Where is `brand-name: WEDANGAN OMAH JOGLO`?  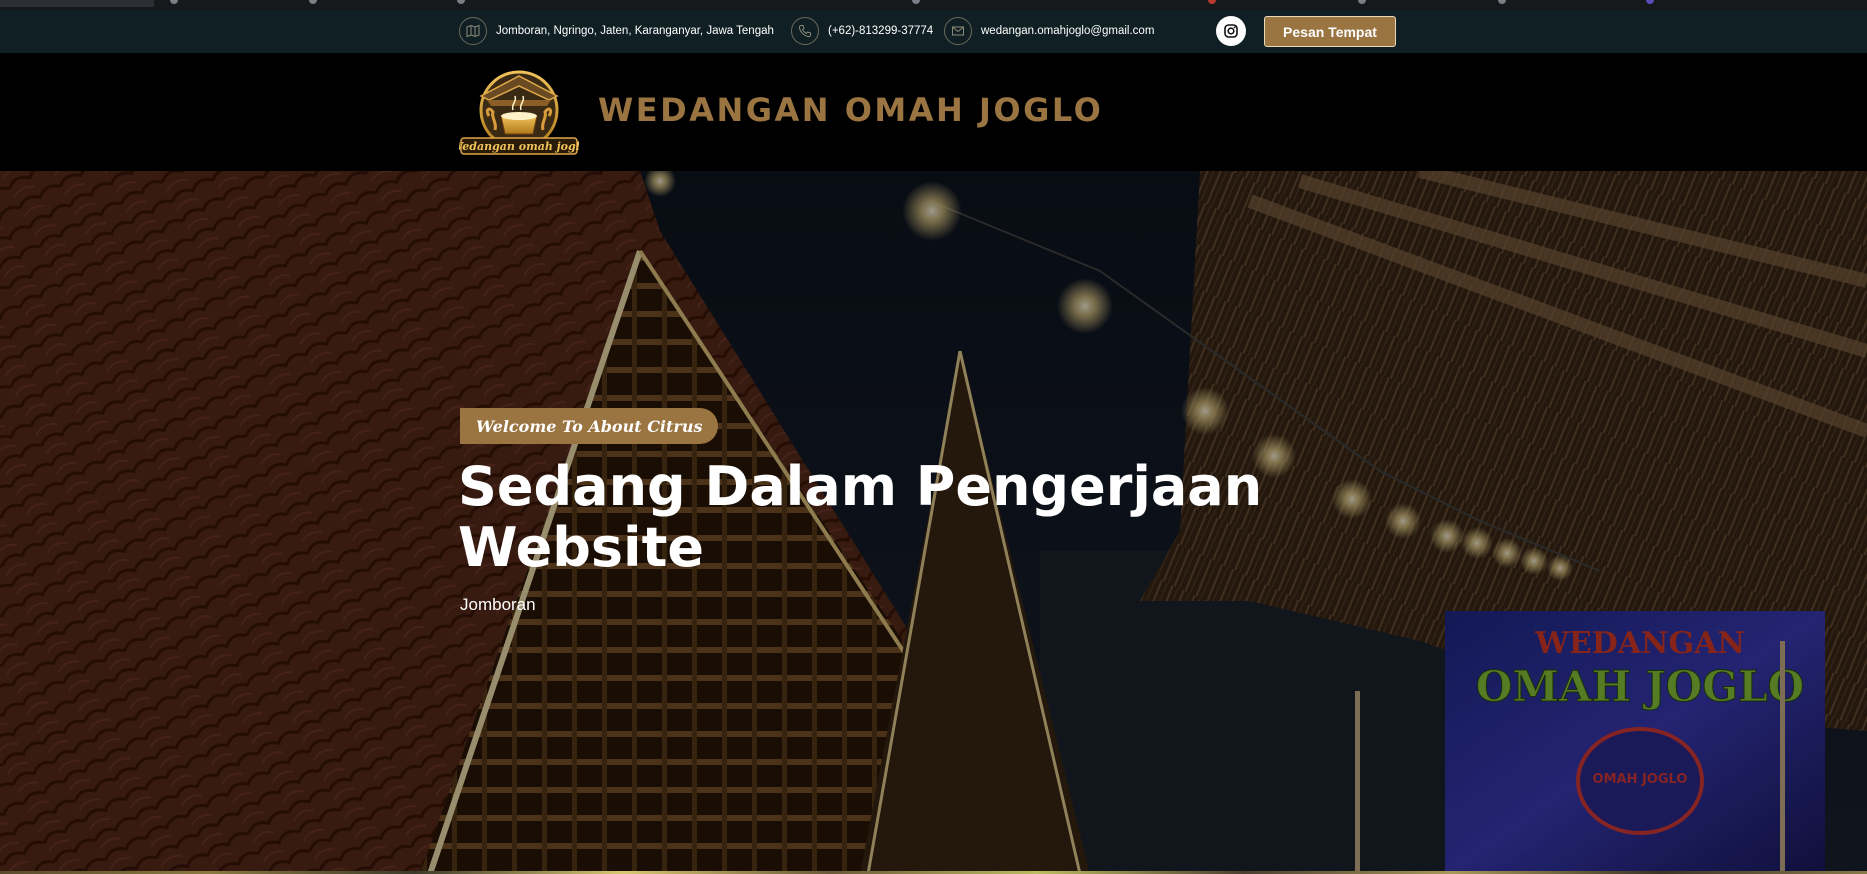 brand-name: WEDANGAN OMAH JOGLO is located at coordinates (850, 110).